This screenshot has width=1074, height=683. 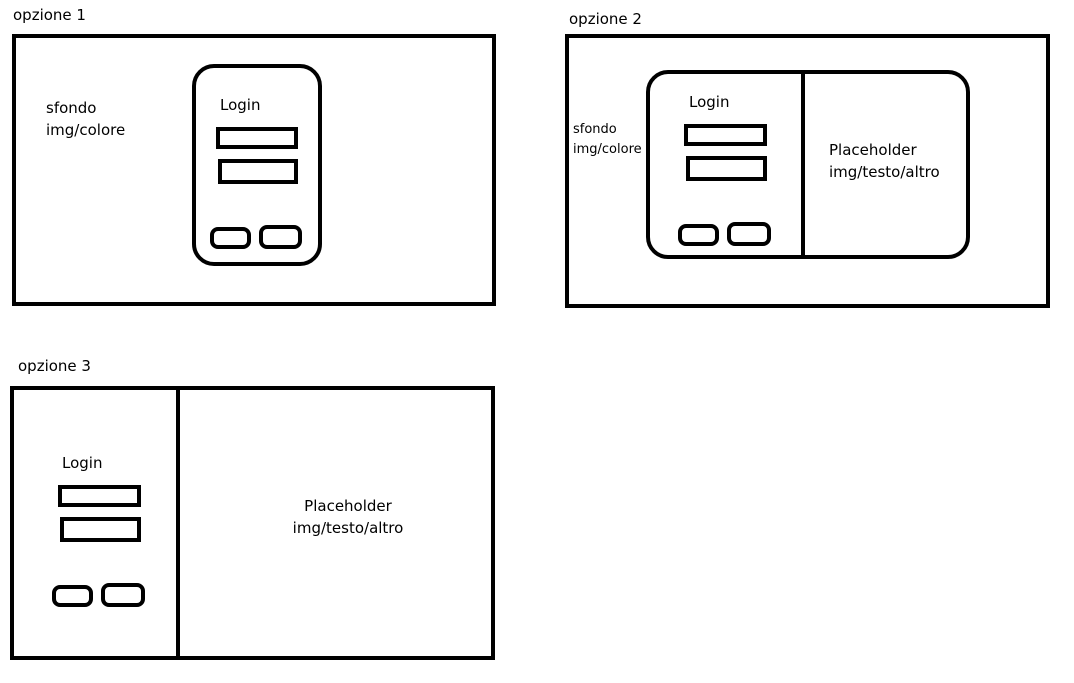 What do you see at coordinates (82, 463) in the screenshot?
I see `option3-login-title: Login` at bounding box center [82, 463].